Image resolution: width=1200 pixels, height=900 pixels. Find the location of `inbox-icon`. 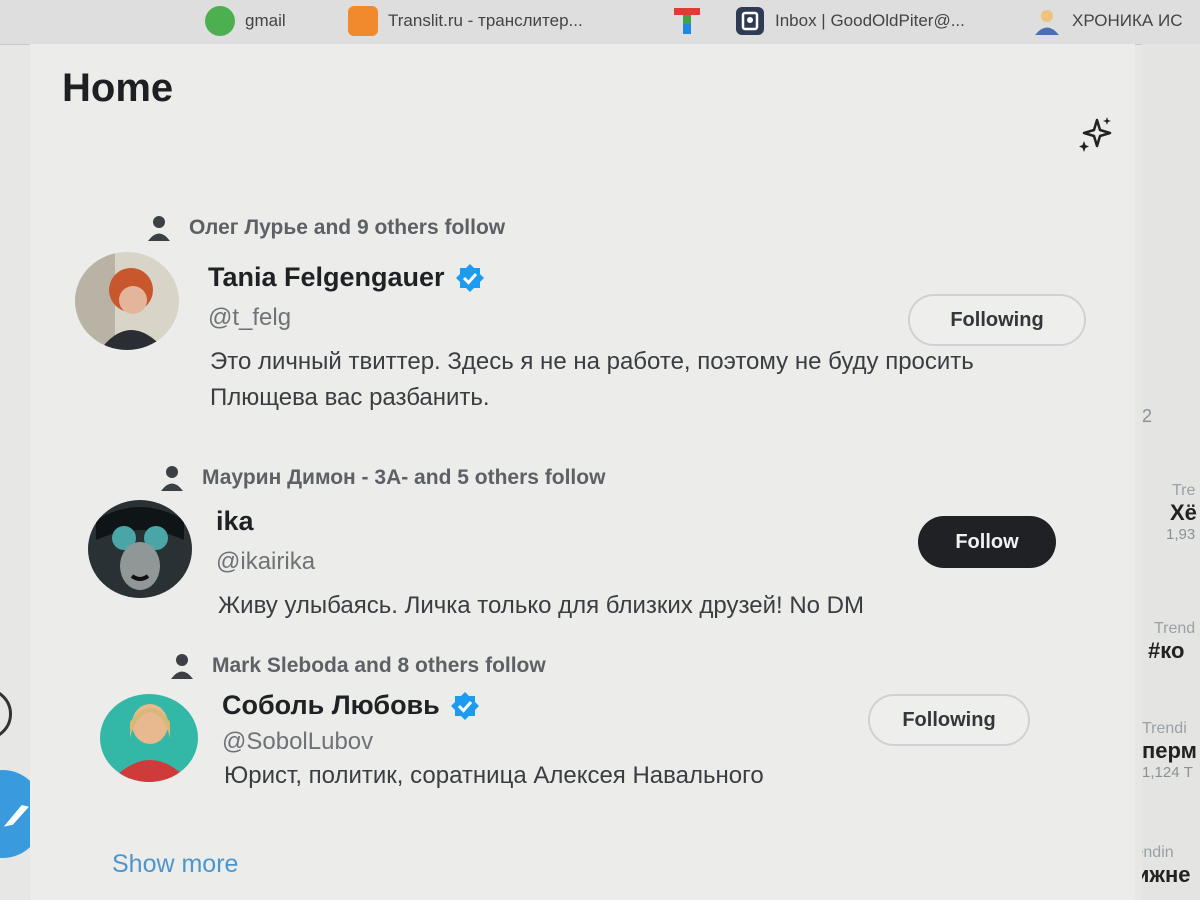

inbox-icon is located at coordinates (750, 21).